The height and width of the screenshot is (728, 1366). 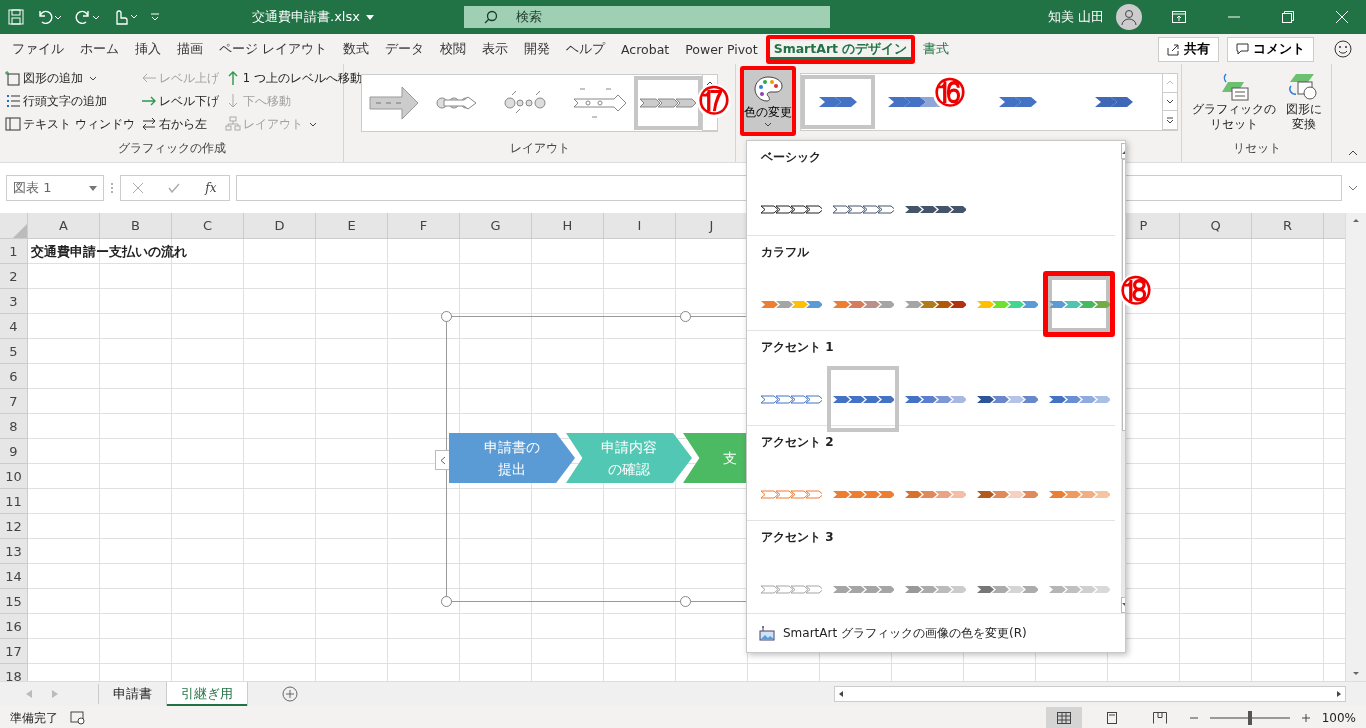 I want to click on file-name: 交通費申請書.xlsx, so click(x=306, y=17).